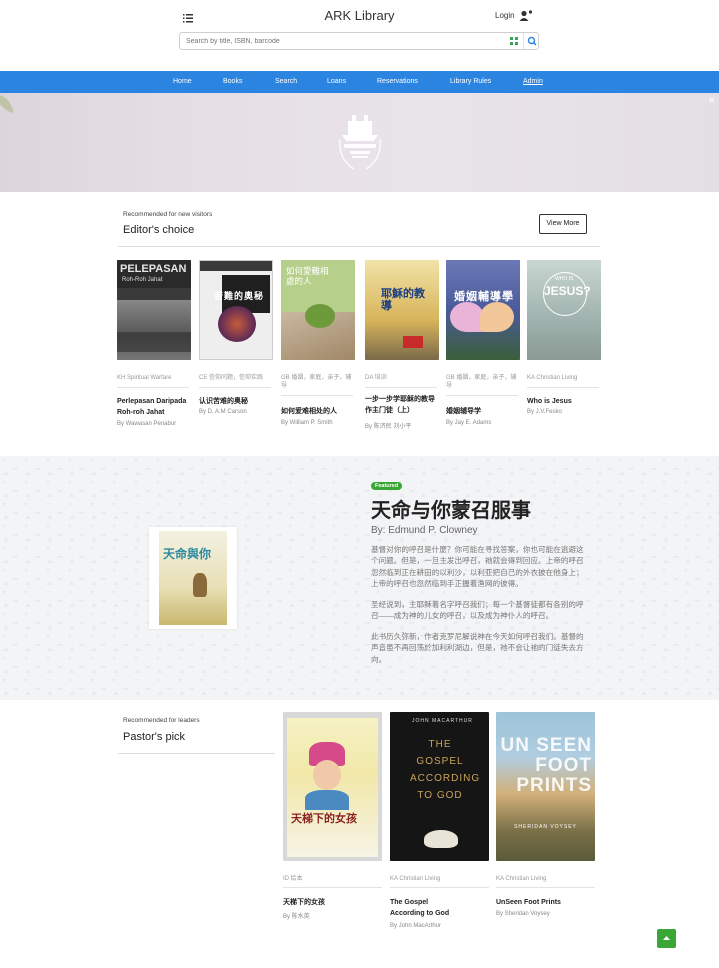 This screenshot has width=719, height=968. What do you see at coordinates (223, 412) in the screenshot?
I see `book-author: By D. A.M Carson` at bounding box center [223, 412].